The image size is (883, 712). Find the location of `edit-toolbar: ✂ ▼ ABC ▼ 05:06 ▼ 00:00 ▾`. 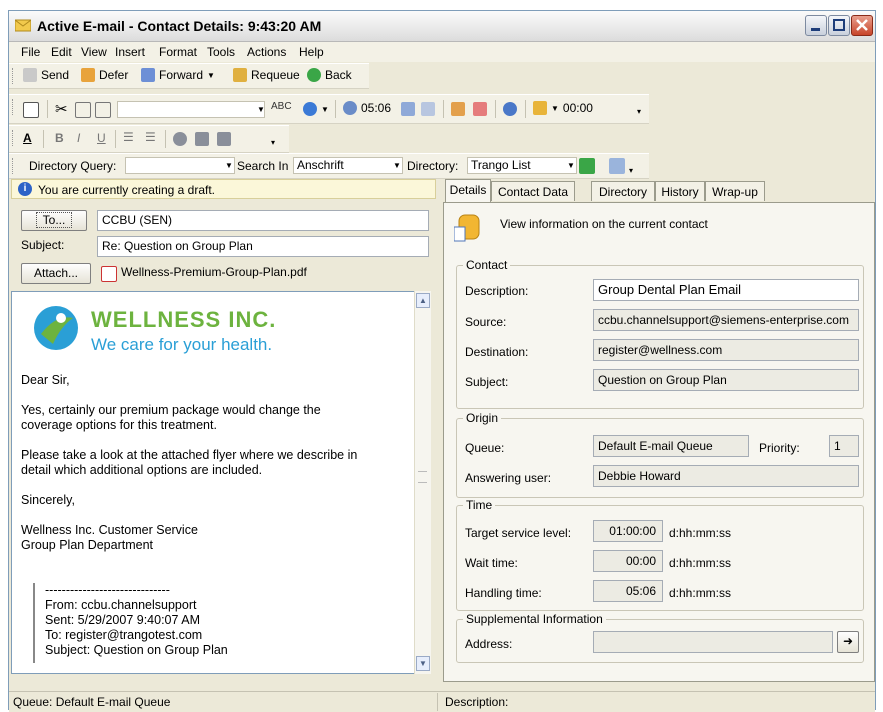

edit-toolbar: ✂ ▼ ABC ▼ 05:06 ▼ 00:00 ▾ is located at coordinates (329, 109).